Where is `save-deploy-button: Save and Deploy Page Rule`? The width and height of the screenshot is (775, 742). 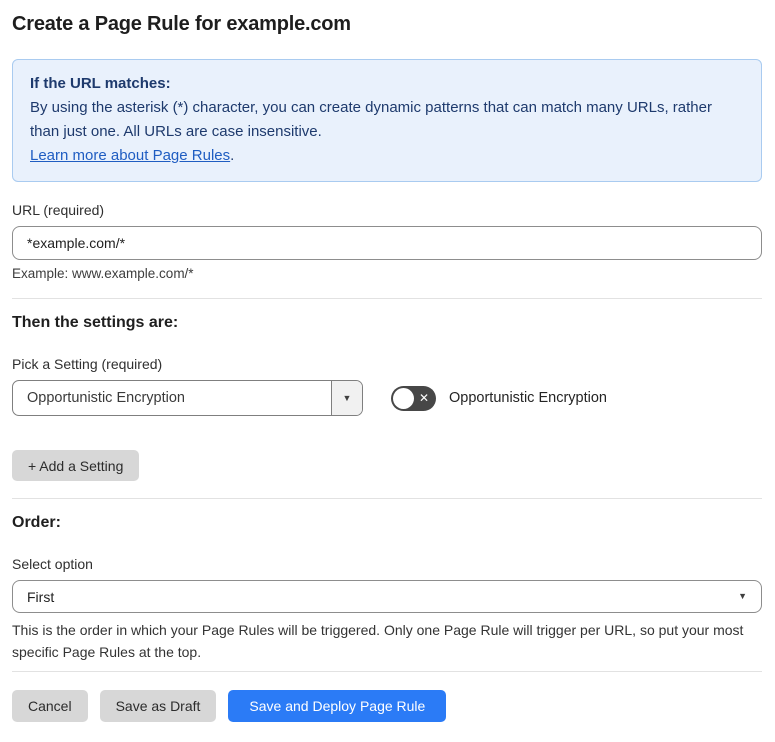 save-deploy-button: Save and Deploy Page Rule is located at coordinates (337, 706).